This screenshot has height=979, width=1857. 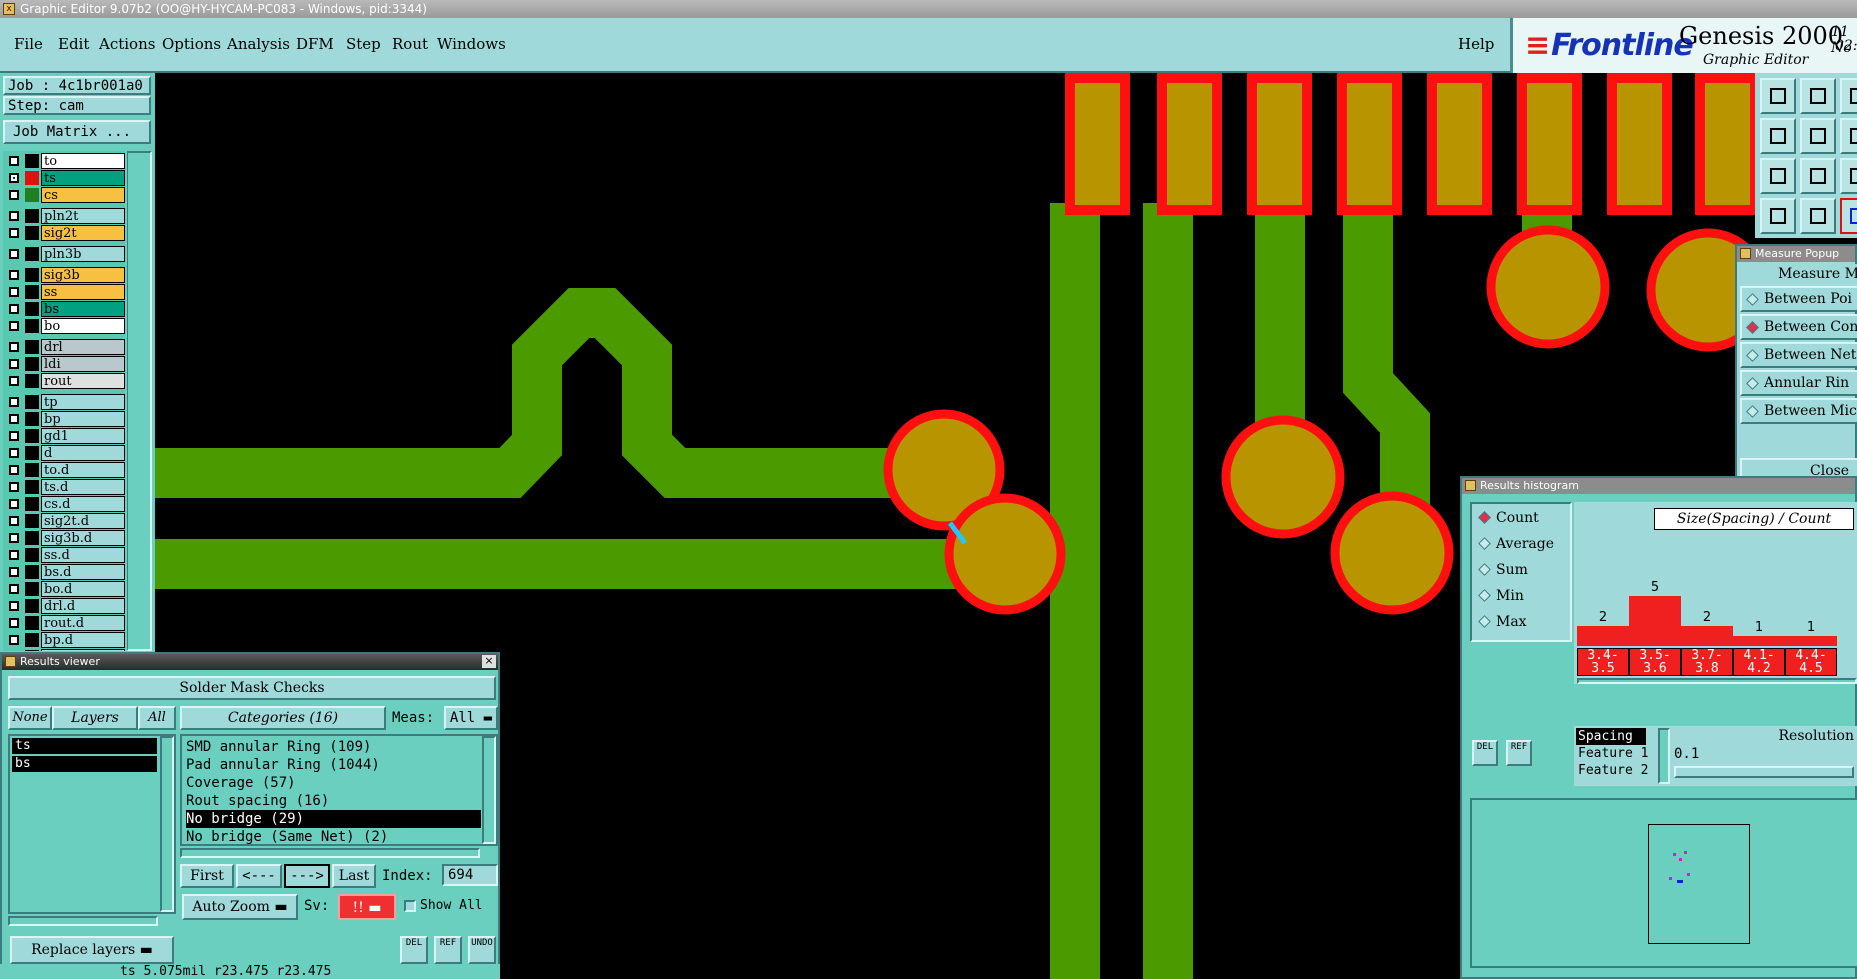 What do you see at coordinates (83, 381) in the screenshot?
I see `layer-name: rout` at bounding box center [83, 381].